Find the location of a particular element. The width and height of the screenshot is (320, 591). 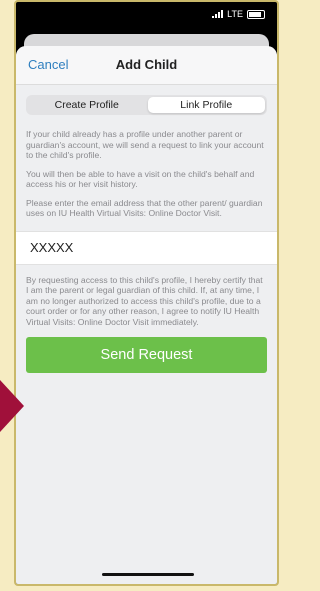

battery-icon is located at coordinates (256, 14).